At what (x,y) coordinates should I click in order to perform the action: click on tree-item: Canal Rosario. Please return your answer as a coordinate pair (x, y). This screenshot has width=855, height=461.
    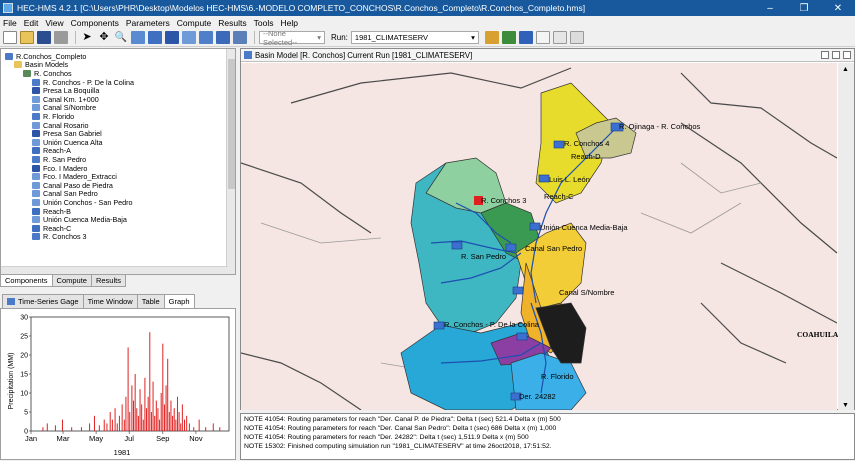
    Looking at the image, I should click on (60, 125).